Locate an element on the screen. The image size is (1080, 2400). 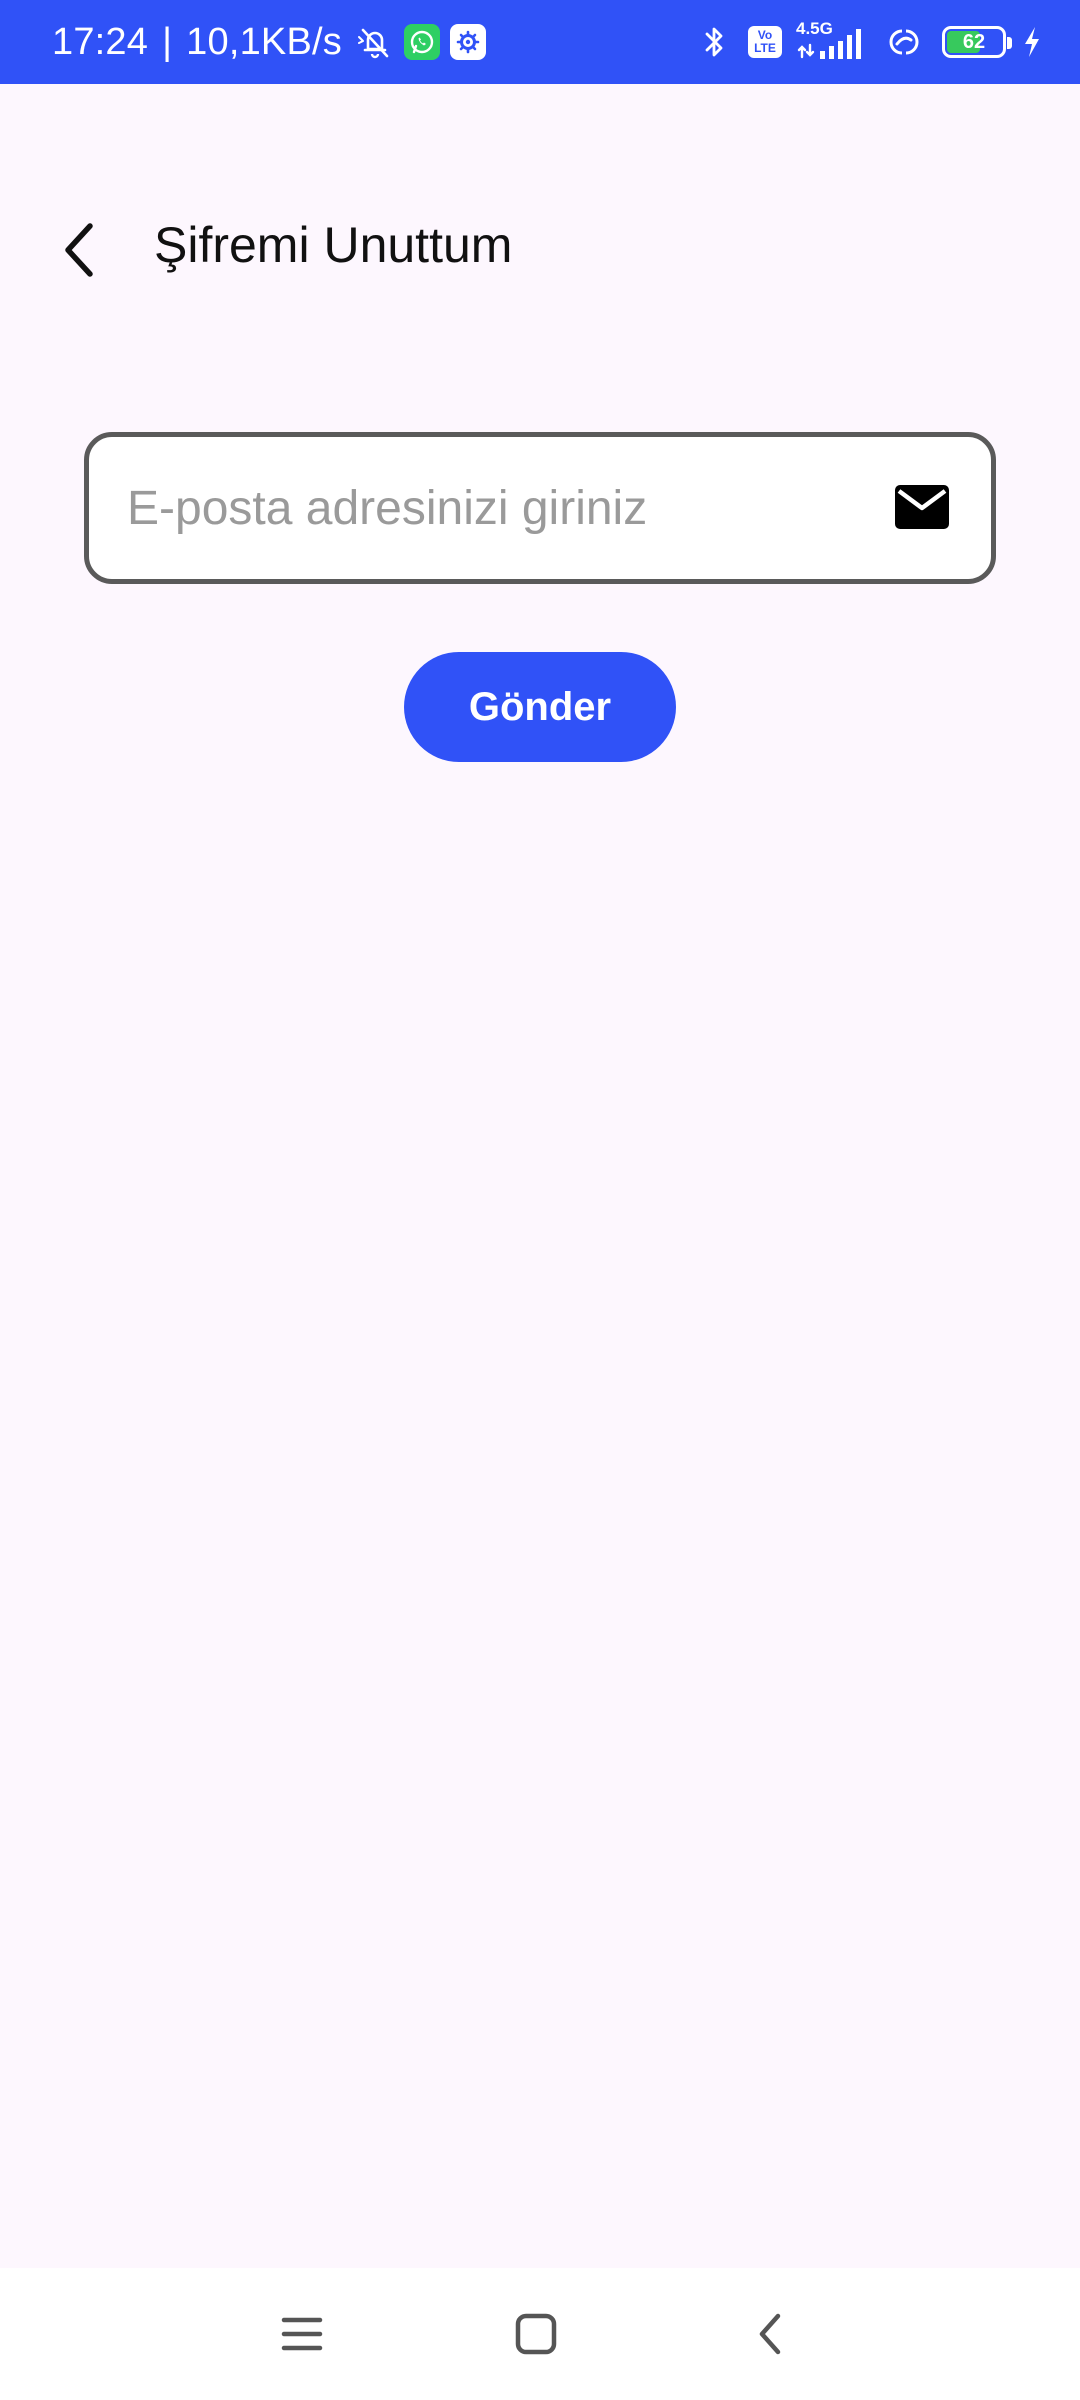
nav-menu-button is located at coordinates (302, 2334).